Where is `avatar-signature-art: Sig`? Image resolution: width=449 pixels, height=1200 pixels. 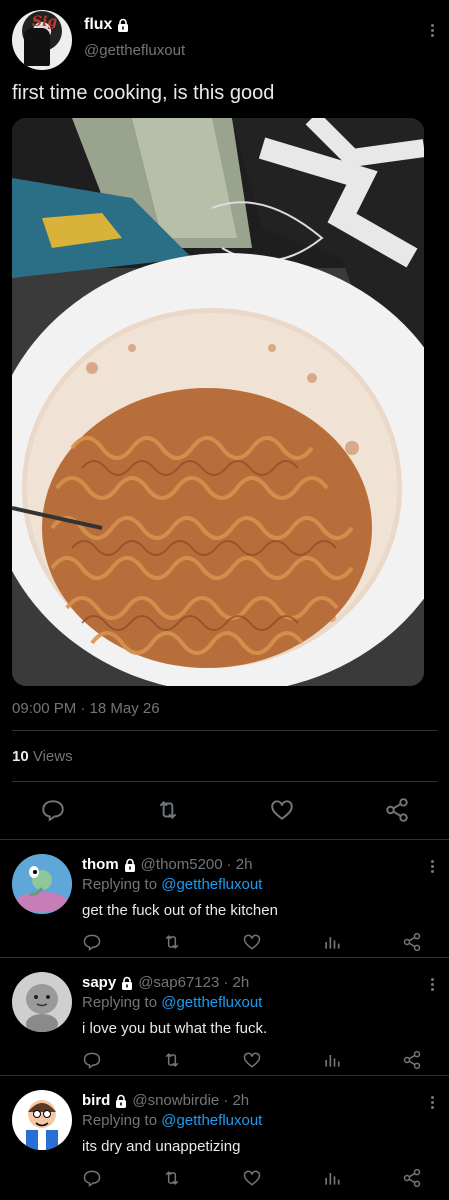
avatar-signature-art: Sig is located at coordinates (45, 22).